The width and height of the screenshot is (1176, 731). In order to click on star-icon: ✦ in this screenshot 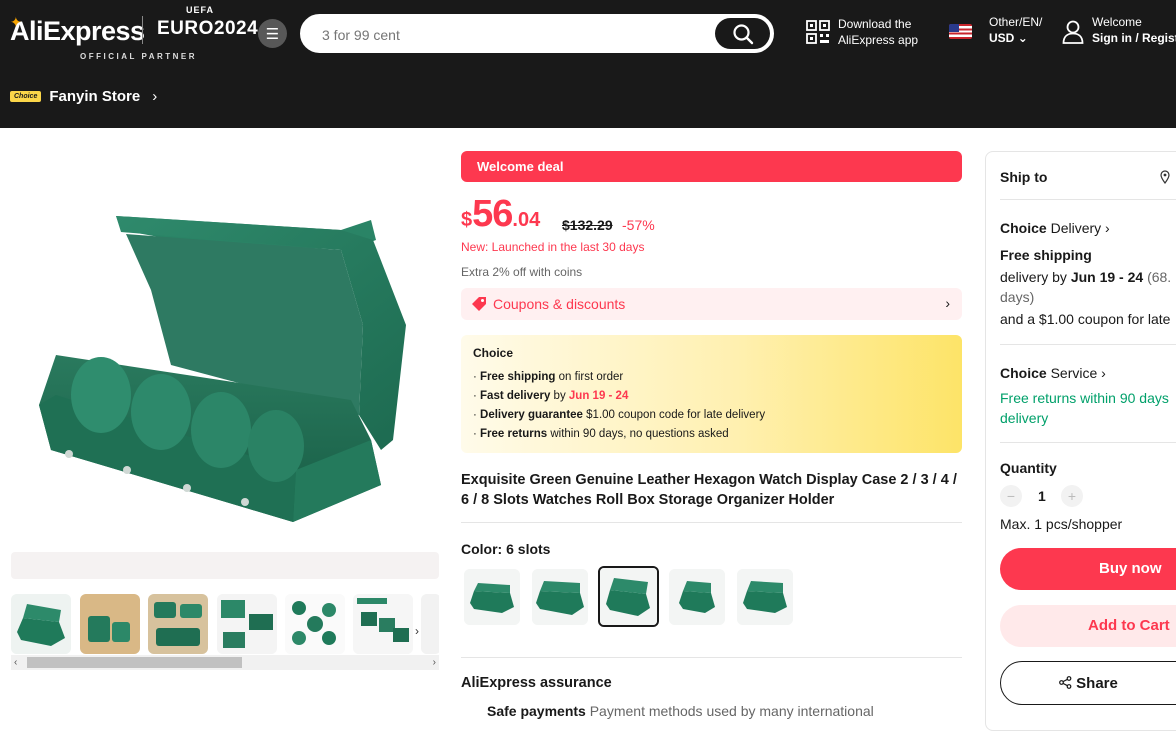, I will do `click(16, 22)`.